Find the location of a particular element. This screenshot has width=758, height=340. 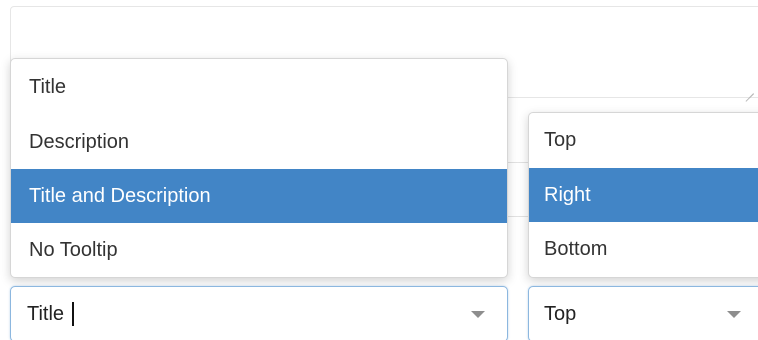

menu-item-title: Title is located at coordinates (259, 87).